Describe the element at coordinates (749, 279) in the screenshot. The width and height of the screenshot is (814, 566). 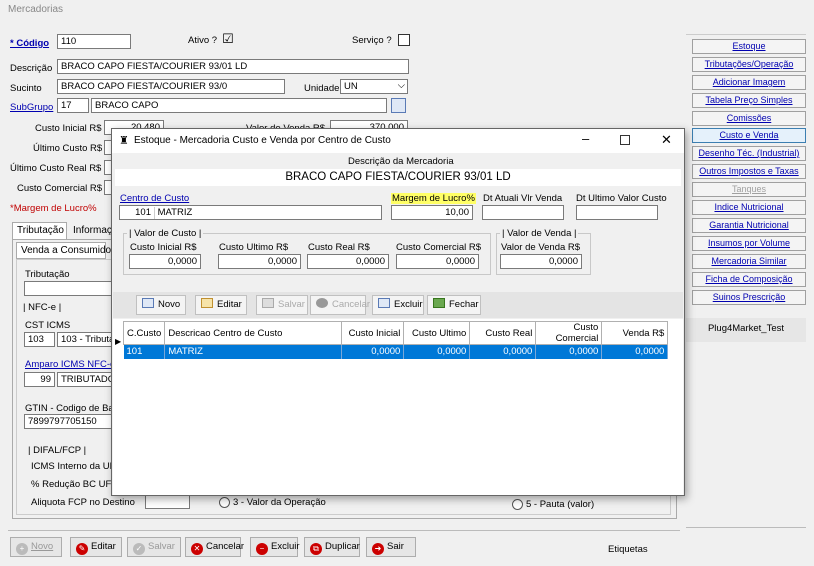
I see `side-button-ficha-de-composicao: Ficha de Composição` at that location.